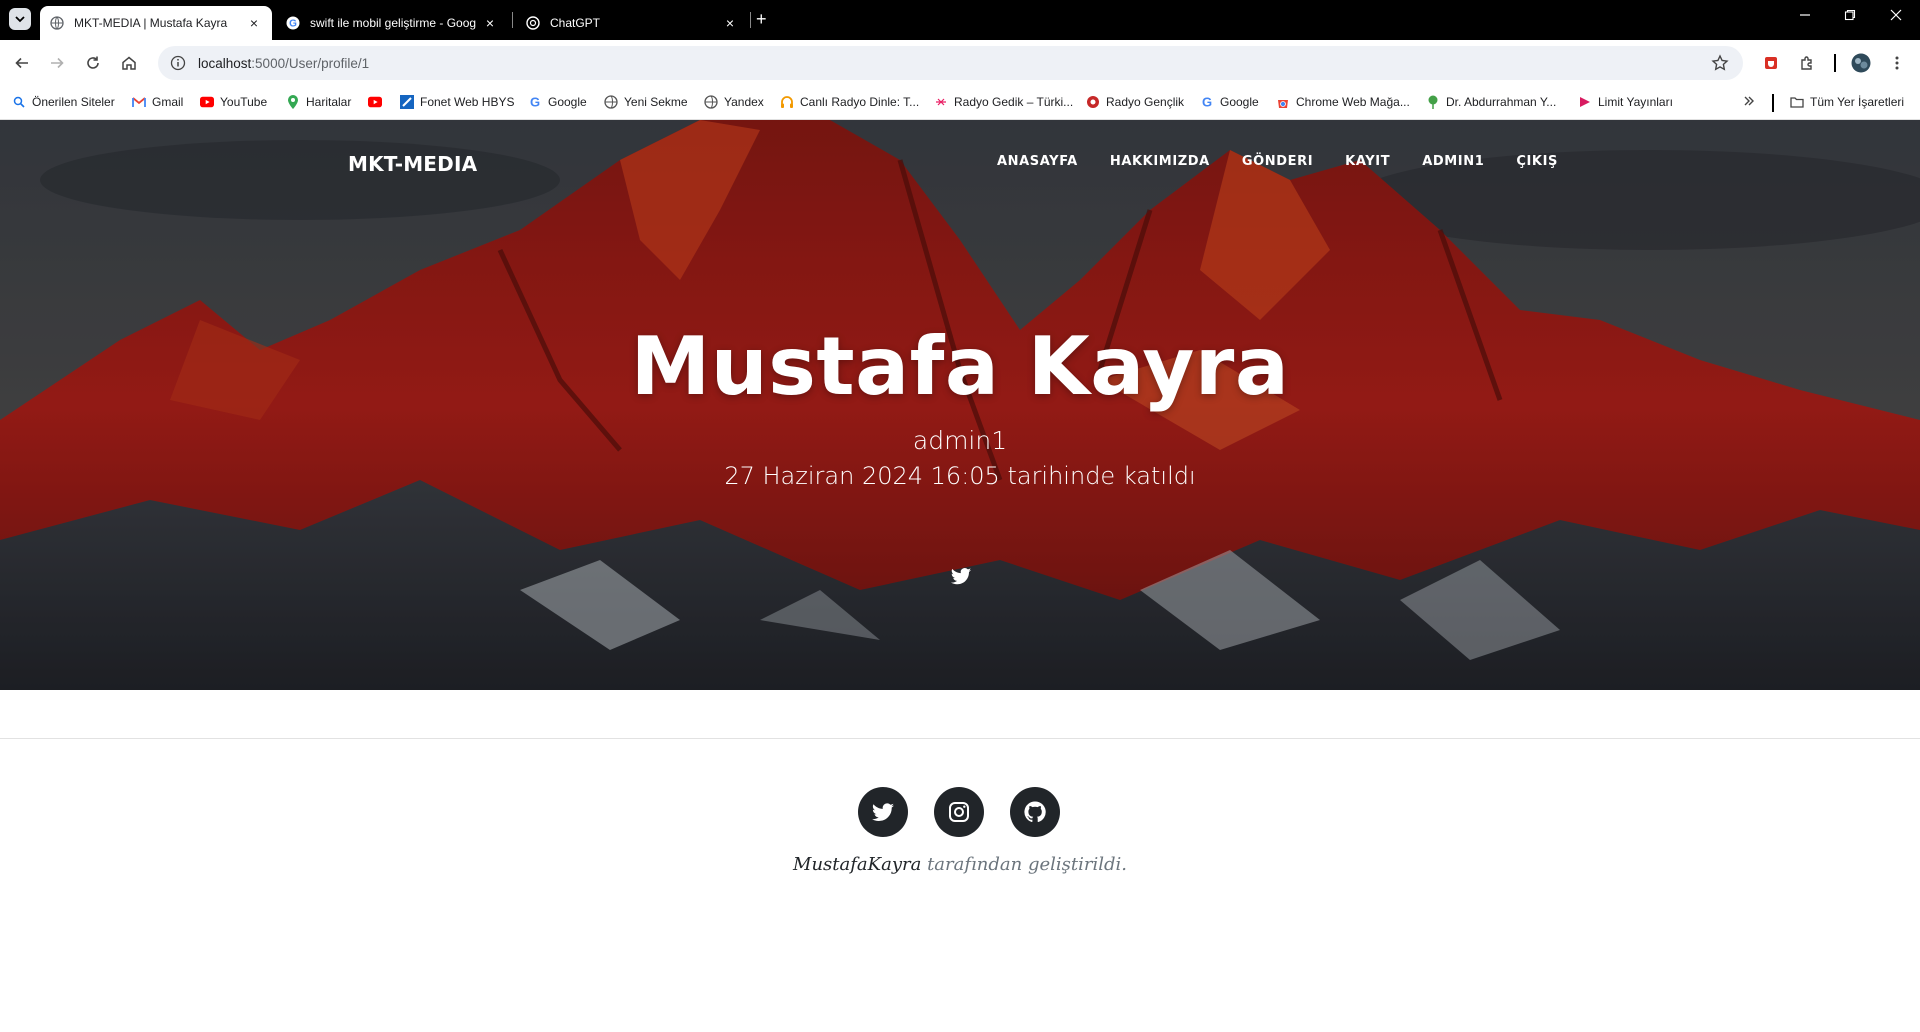  I want to click on tab-mkt-media: MKT-MEDIA | Mustafa Kayra ×, so click(156, 23).